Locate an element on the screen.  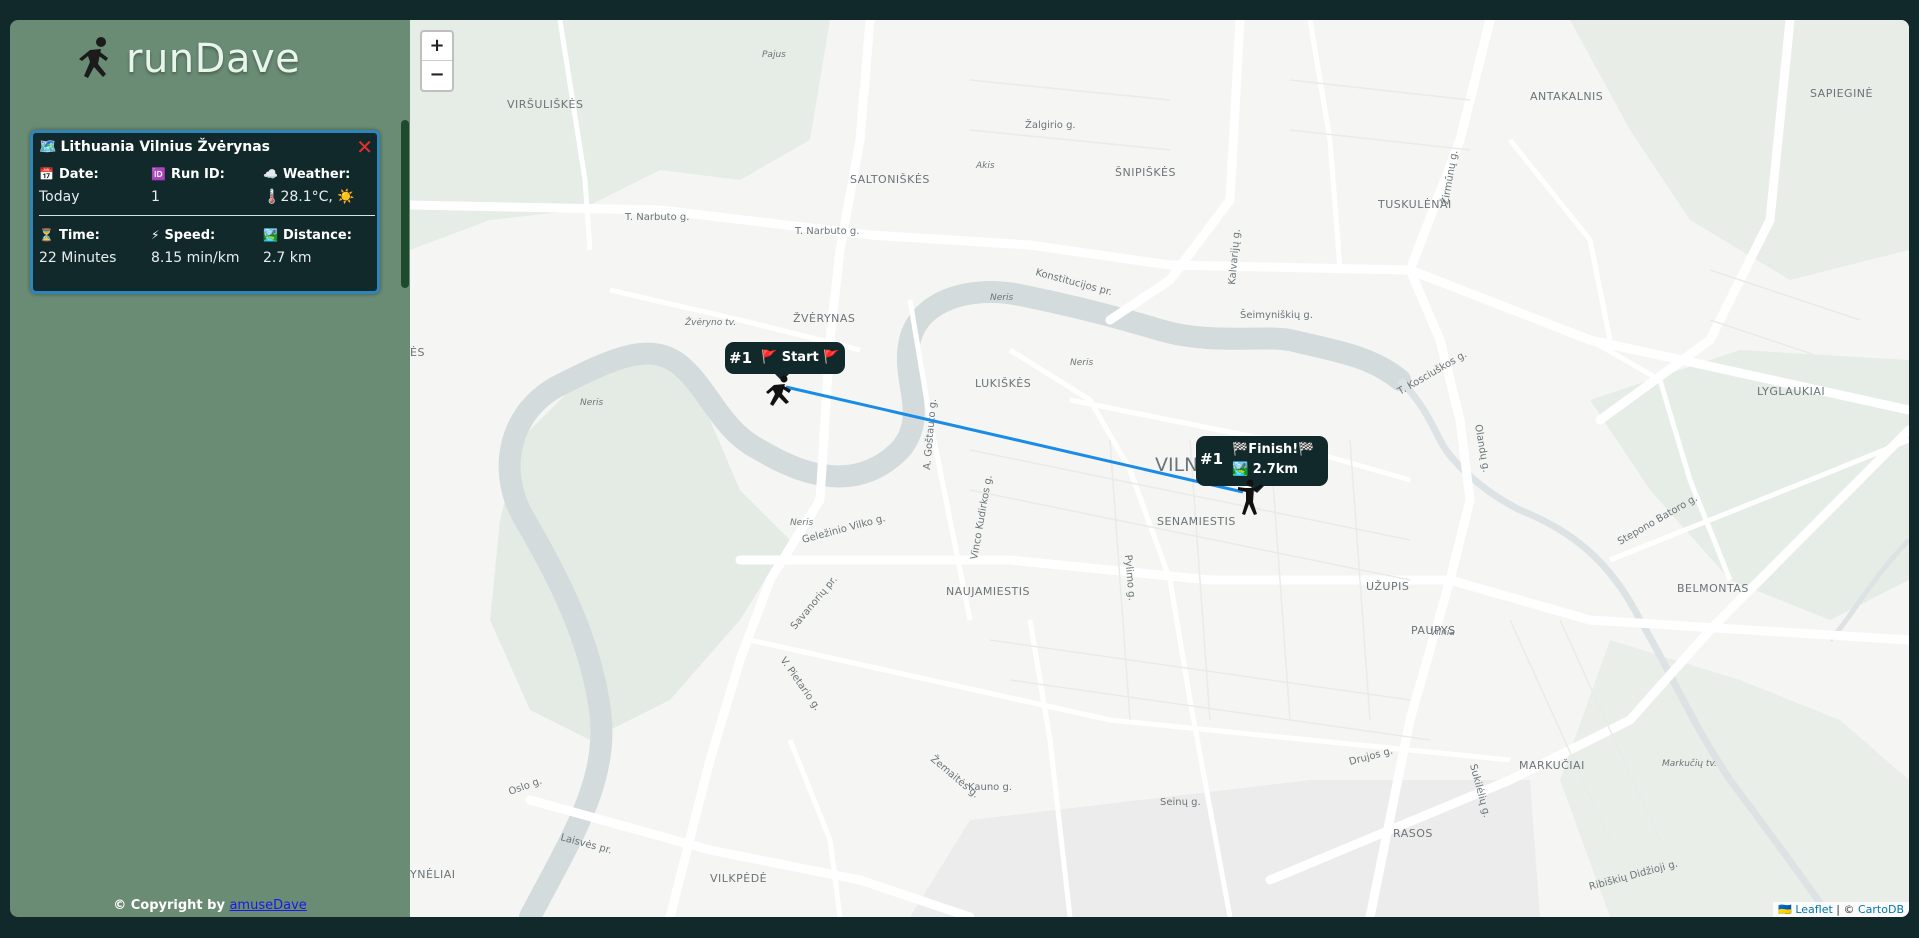
map-label: V. Pietario g. is located at coordinates (800, 683).